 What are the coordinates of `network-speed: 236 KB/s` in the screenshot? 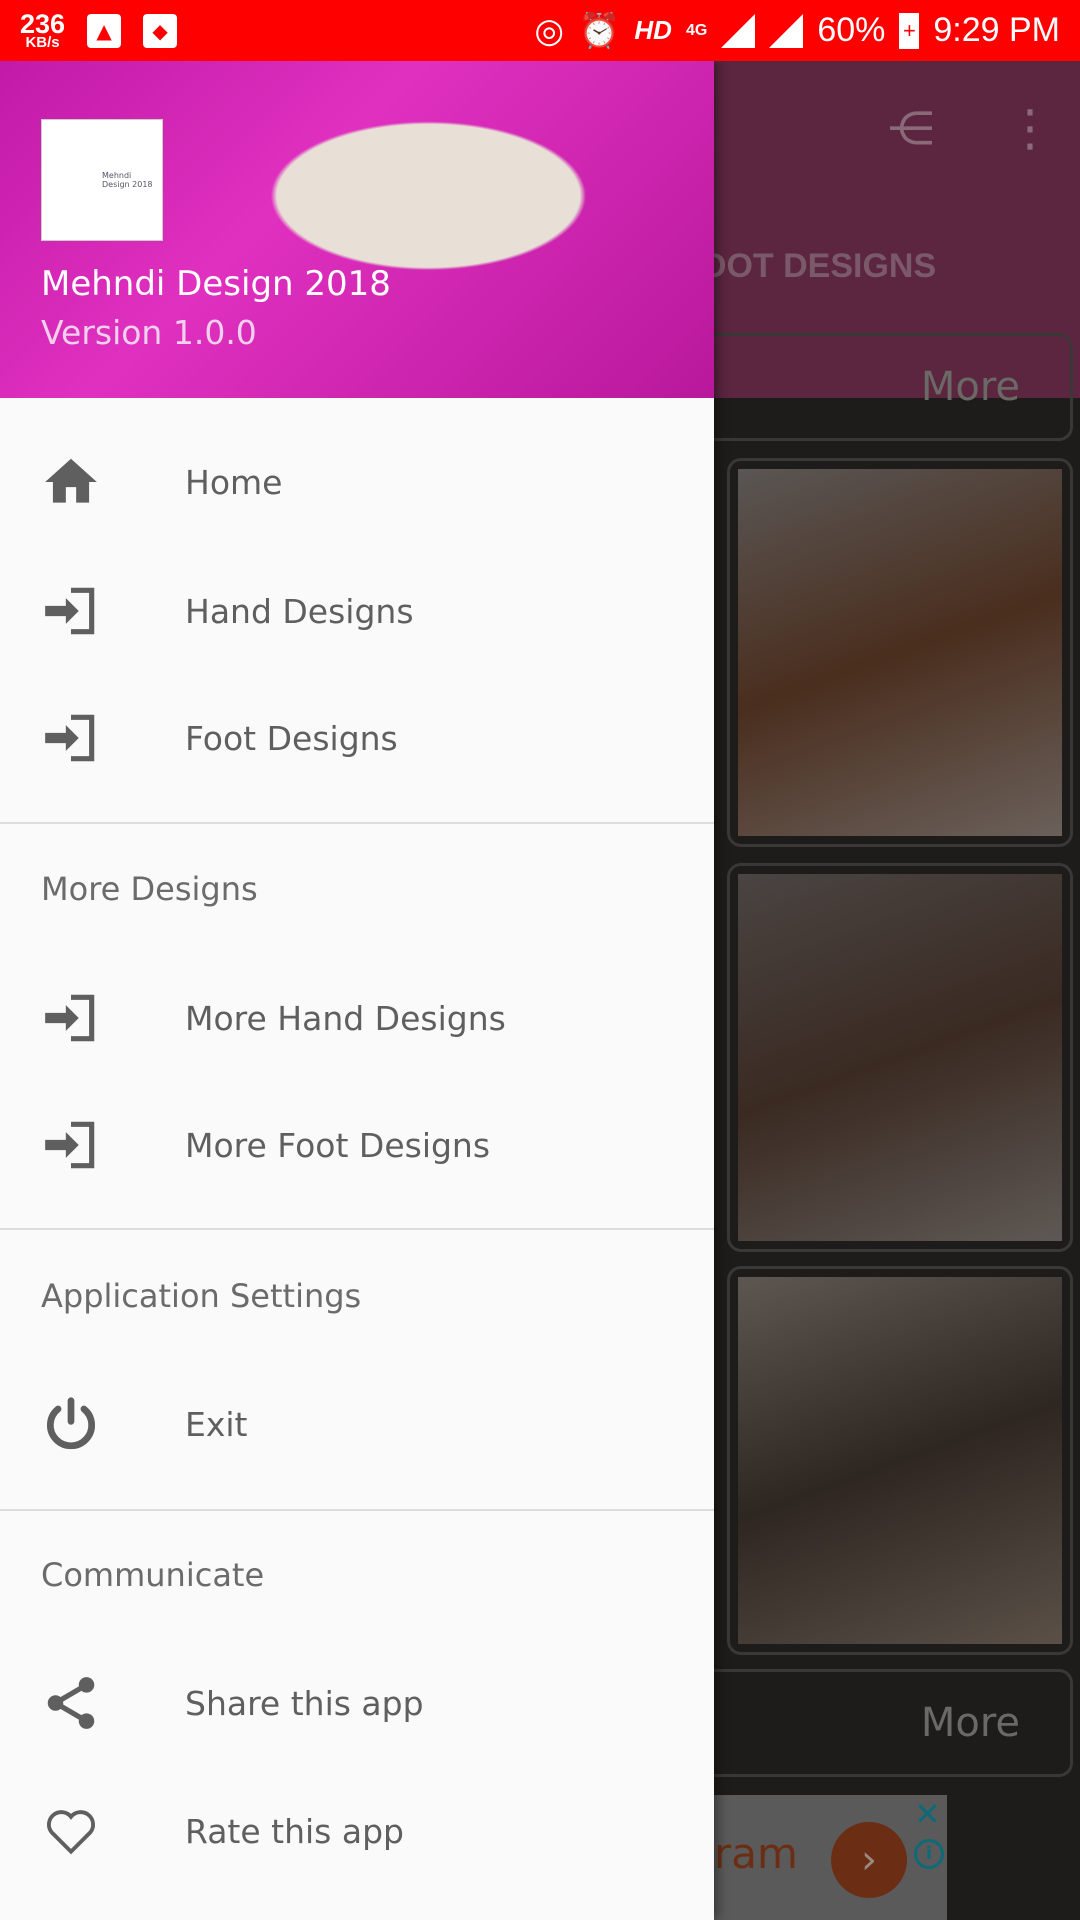 It's located at (42, 30).